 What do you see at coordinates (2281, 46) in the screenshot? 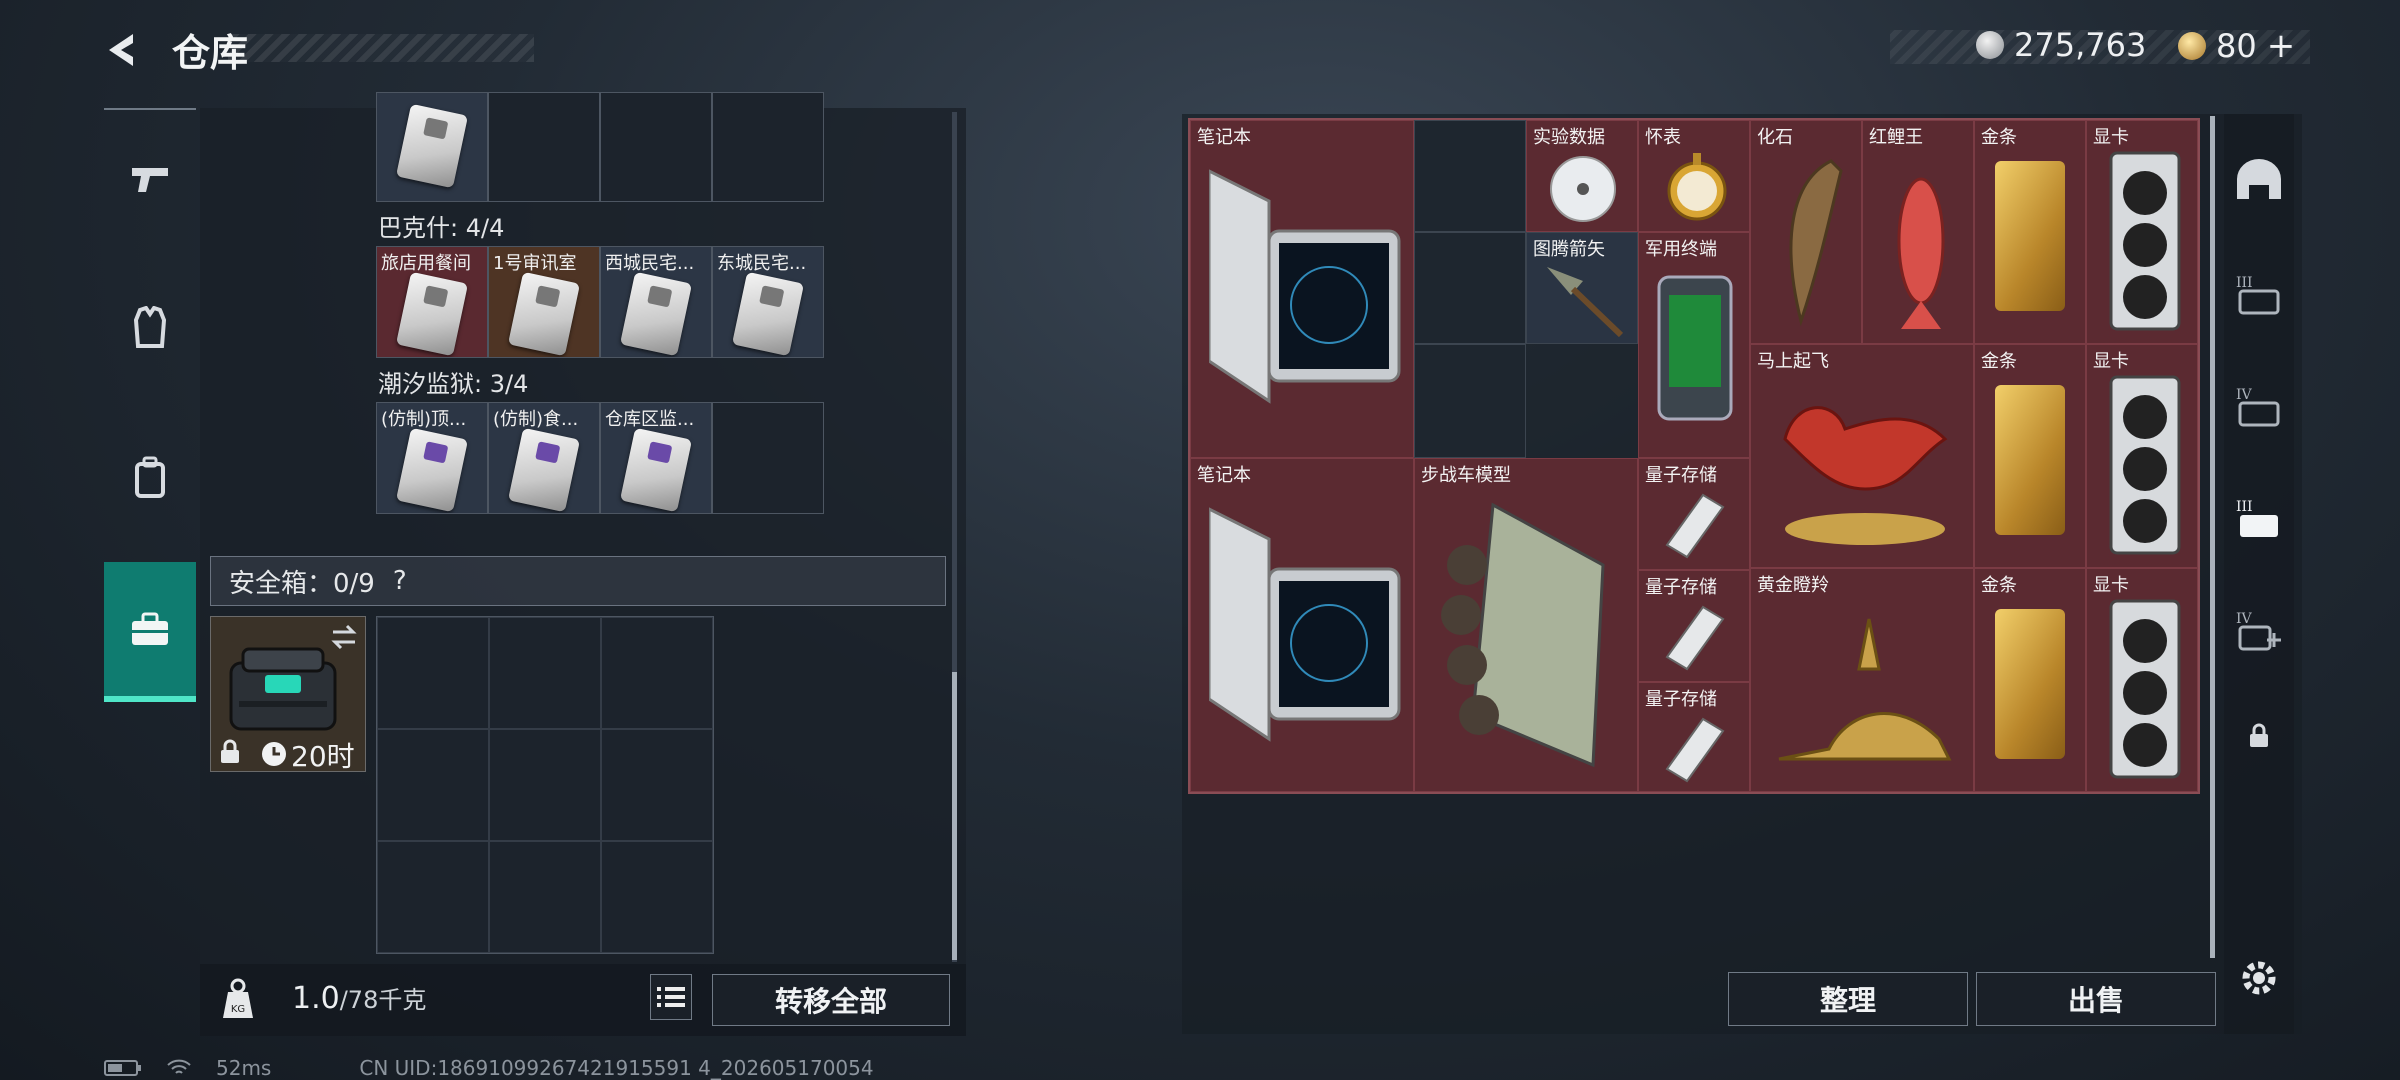
I see `gold-add-icon: +` at bounding box center [2281, 46].